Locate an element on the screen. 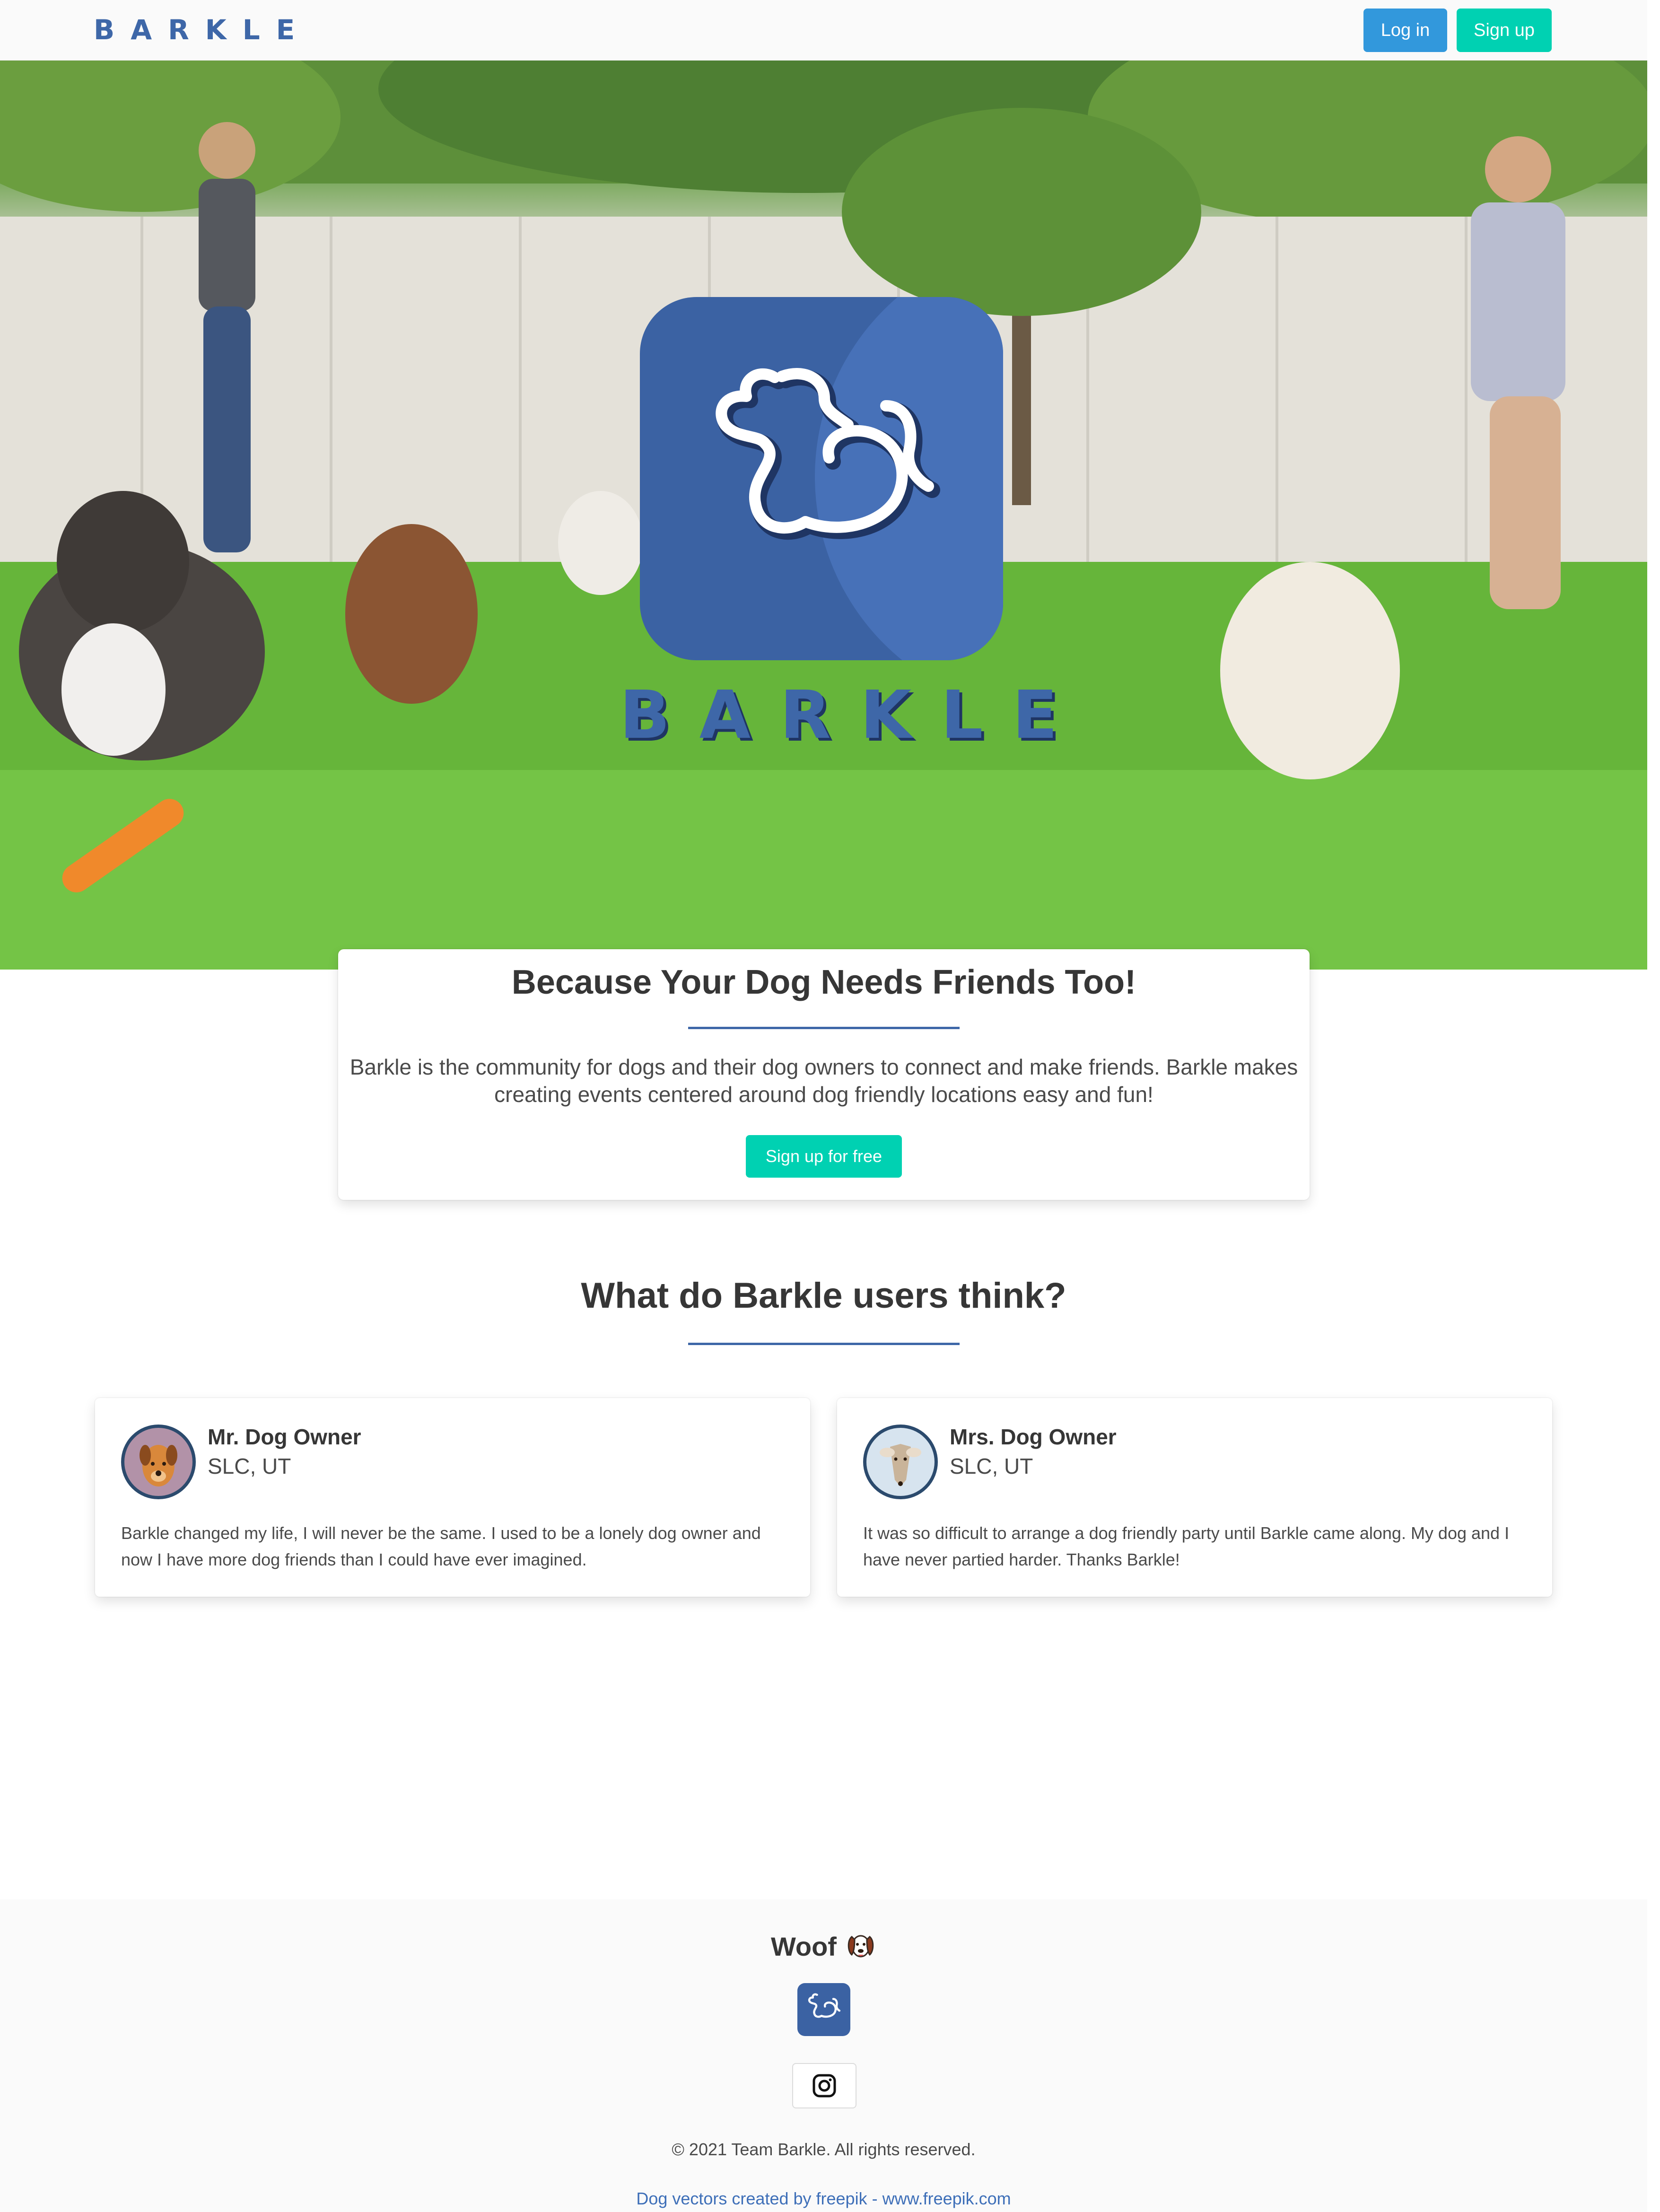  login-button: Log in is located at coordinates (1405, 30).